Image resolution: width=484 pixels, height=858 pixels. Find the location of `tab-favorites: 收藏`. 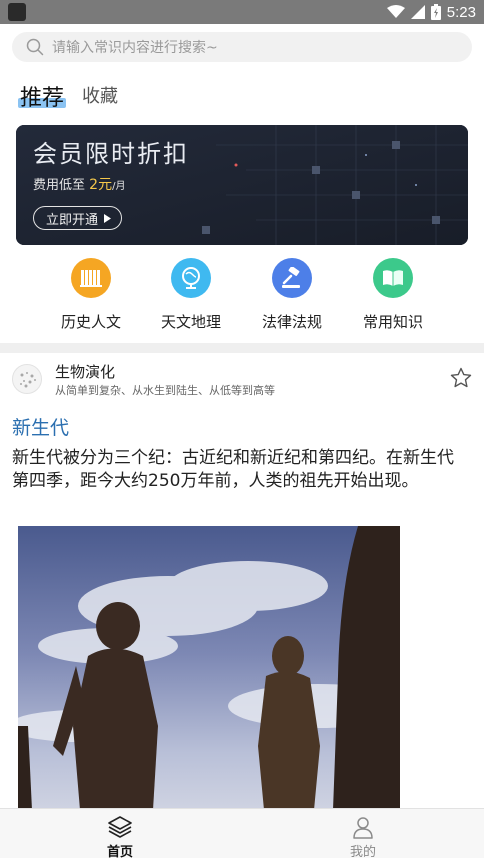

tab-favorites: 收藏 is located at coordinates (100, 97).